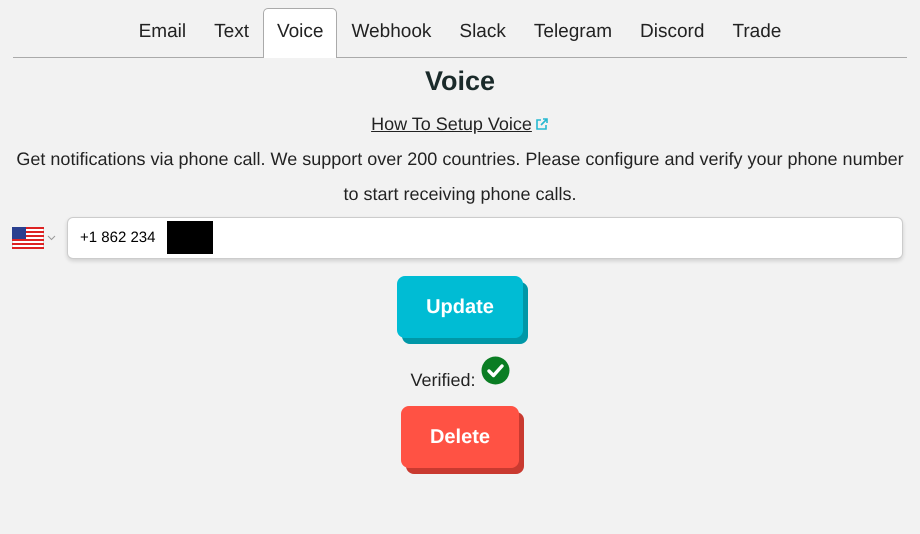 The height and width of the screenshot is (534, 920). I want to click on caret-icon, so click(51, 237).